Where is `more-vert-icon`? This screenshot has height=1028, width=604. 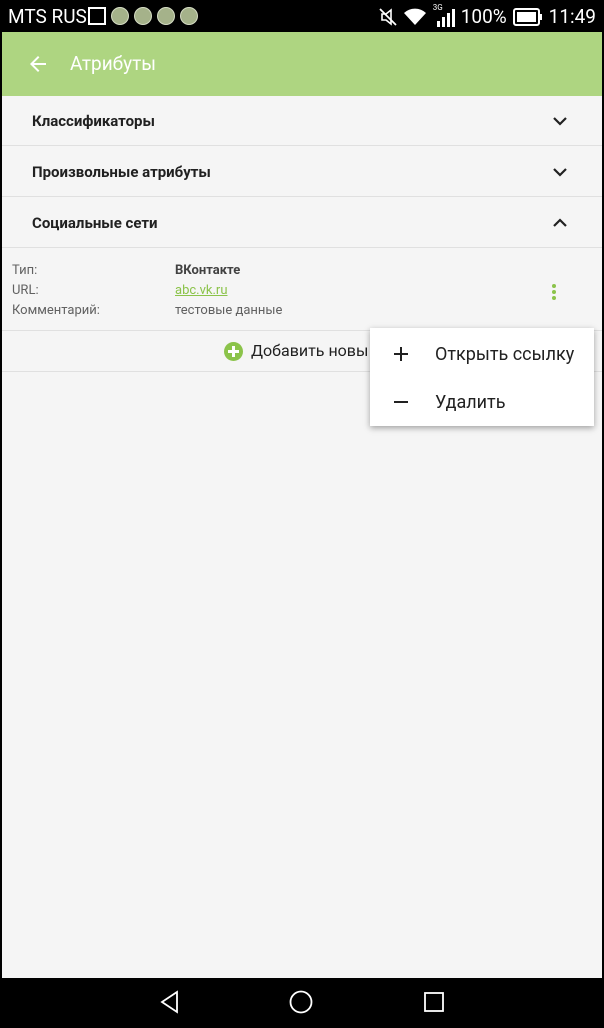 more-vert-icon is located at coordinates (554, 292).